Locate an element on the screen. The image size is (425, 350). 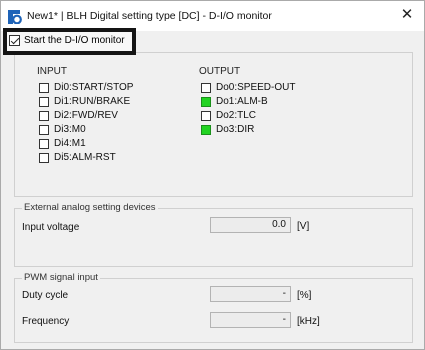
output-row-do3: Do3:DIR is located at coordinates (227, 129).